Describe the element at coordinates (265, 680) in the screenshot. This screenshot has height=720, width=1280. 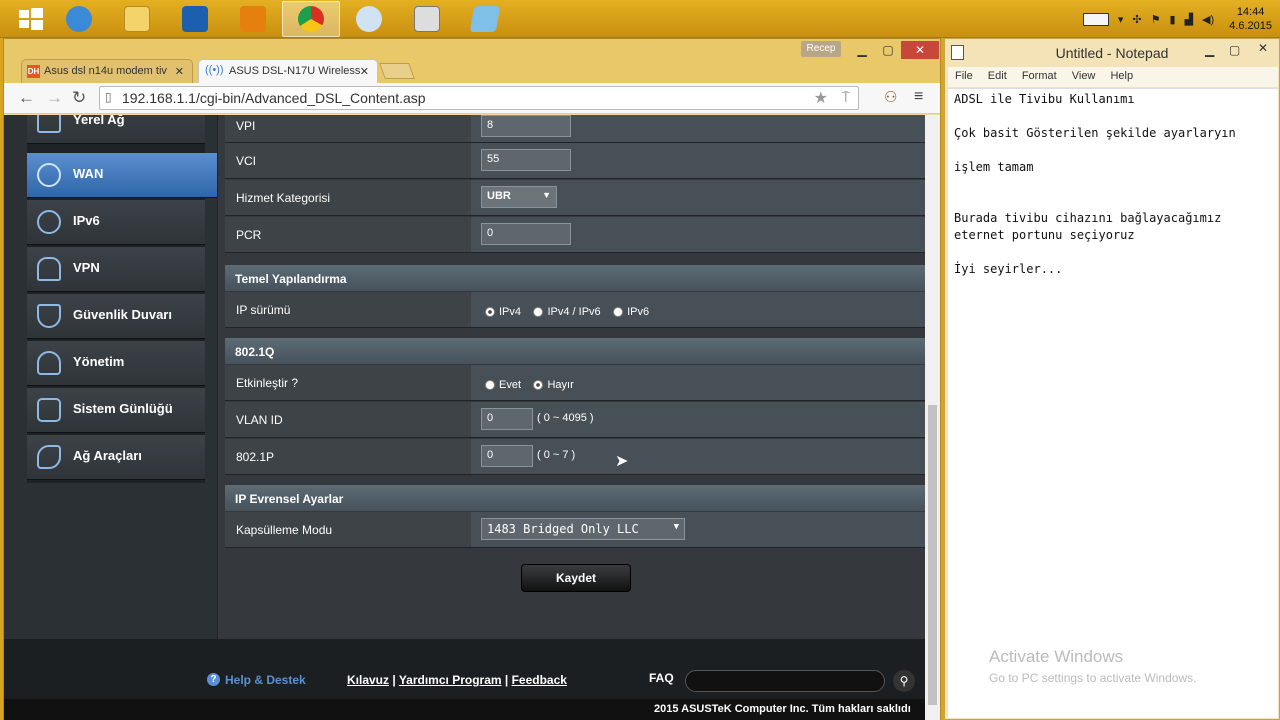
I see `help-link: Help & Destek` at that location.